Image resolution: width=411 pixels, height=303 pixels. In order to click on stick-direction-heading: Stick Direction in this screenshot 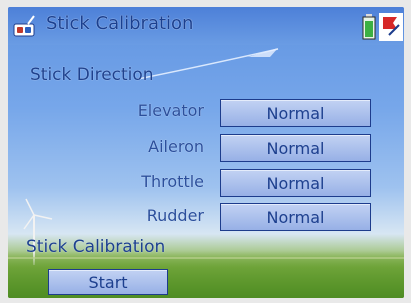, I will do `click(92, 75)`.